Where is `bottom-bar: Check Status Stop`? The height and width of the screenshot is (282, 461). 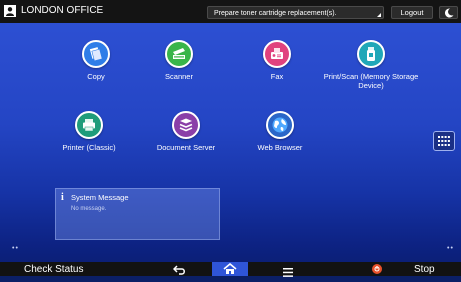
bottom-bar: Check Status Stop is located at coordinates (230, 269).